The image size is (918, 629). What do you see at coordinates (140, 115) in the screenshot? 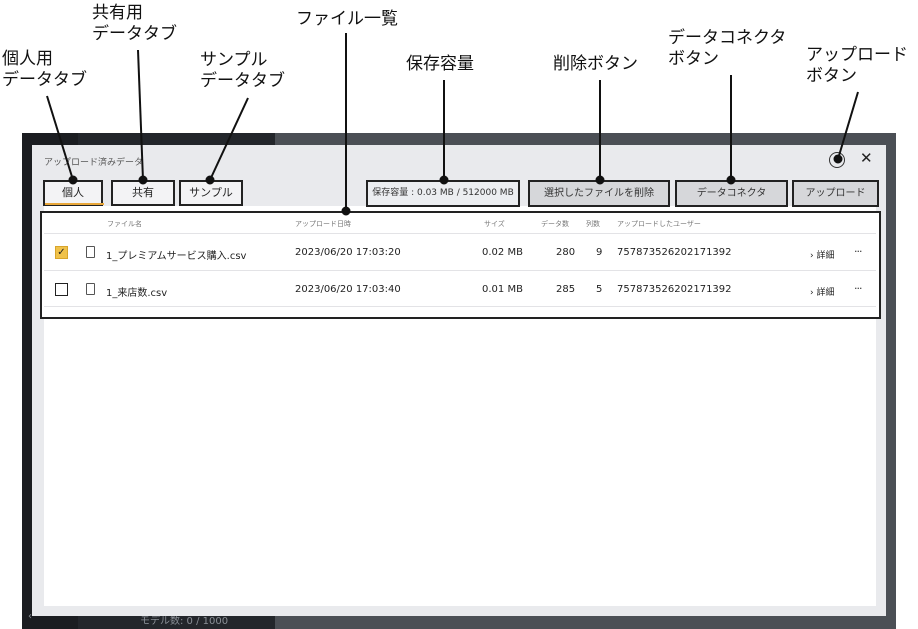
I see `pointer-shared-tab` at bounding box center [140, 115].